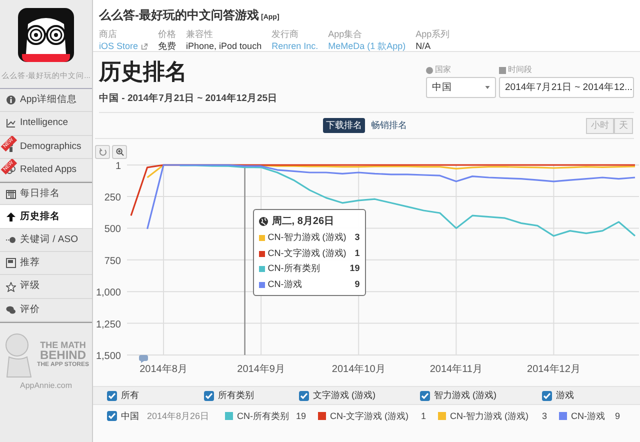  Describe the element at coordinates (236, 395) in the screenshot. I see `filter-label: 所有类别` at that location.